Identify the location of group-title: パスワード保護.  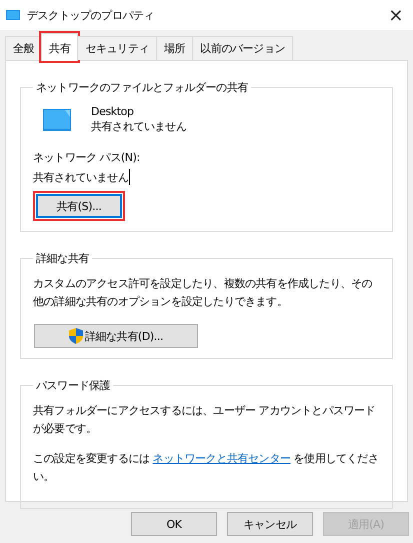
(73, 385).